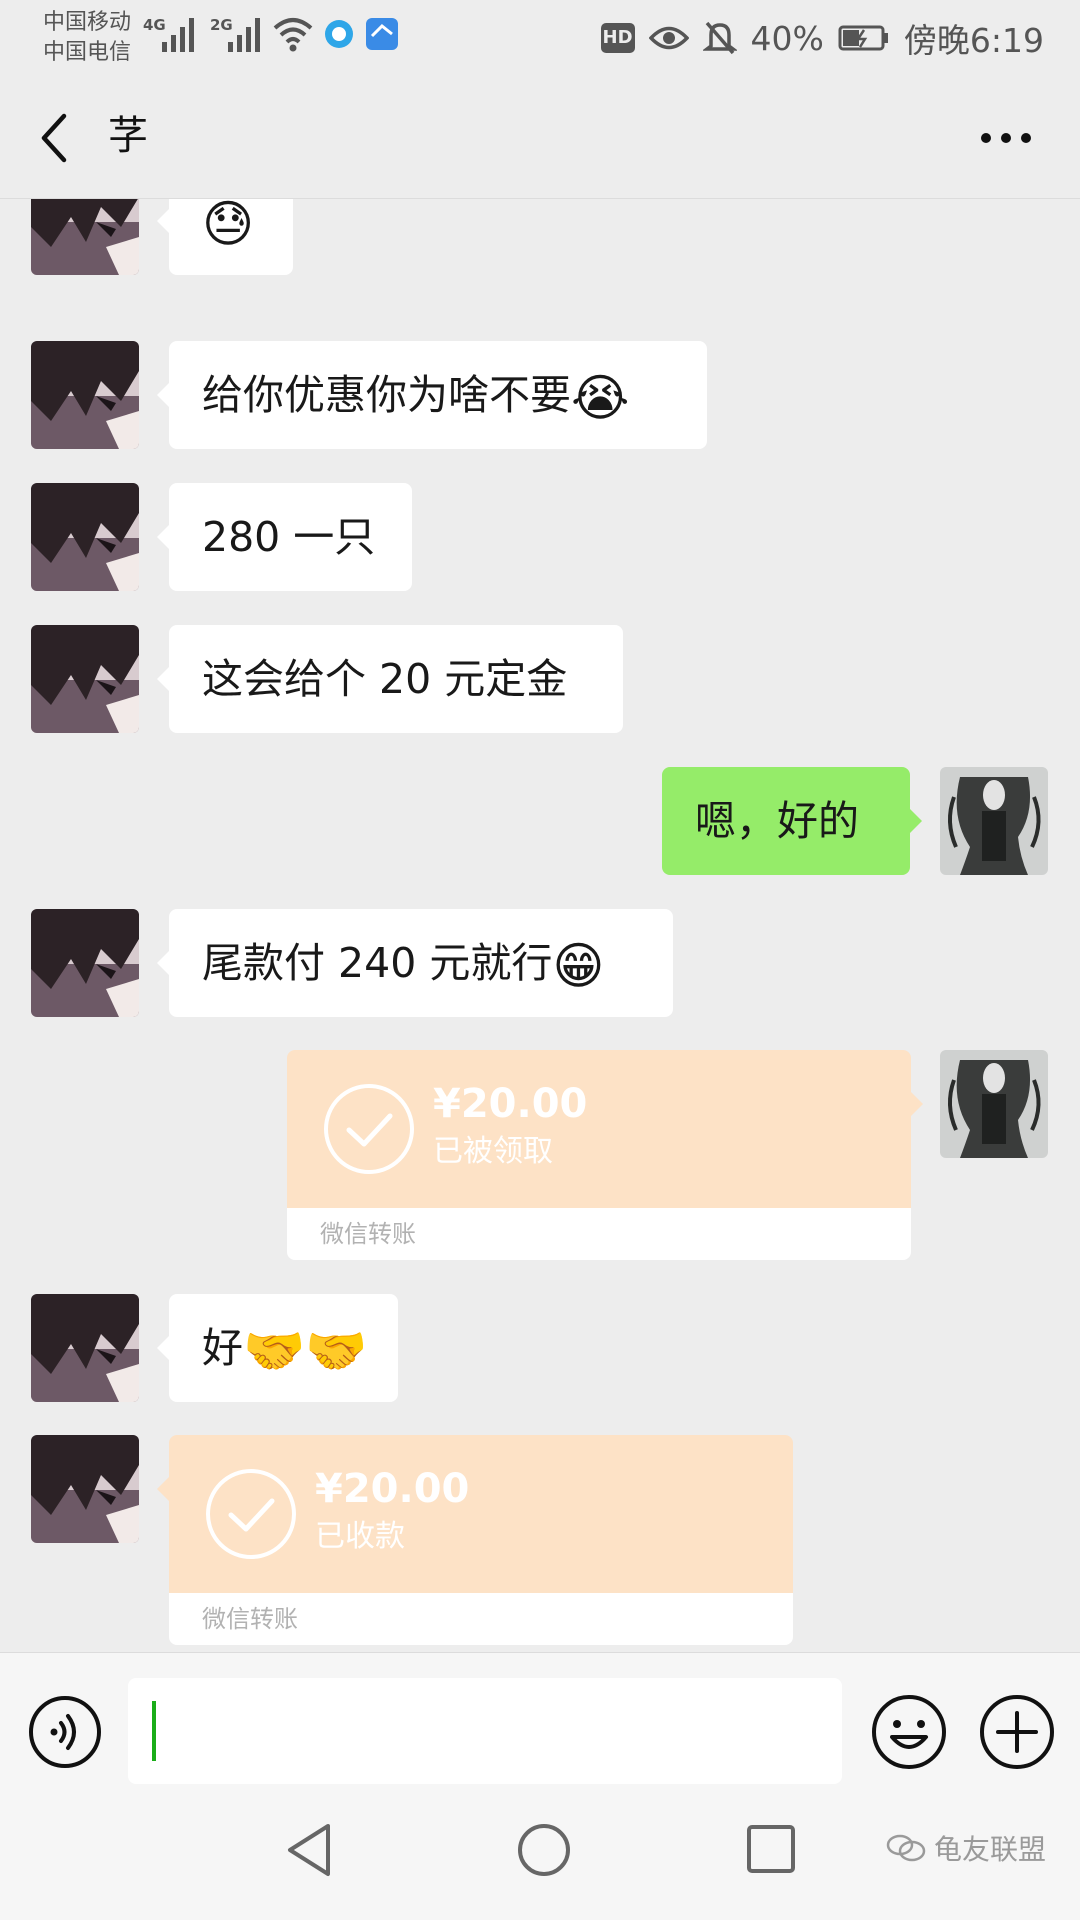 This screenshot has height=1920, width=1080. Describe the element at coordinates (228, 226) in the screenshot. I see `emoji: 😓` at that location.